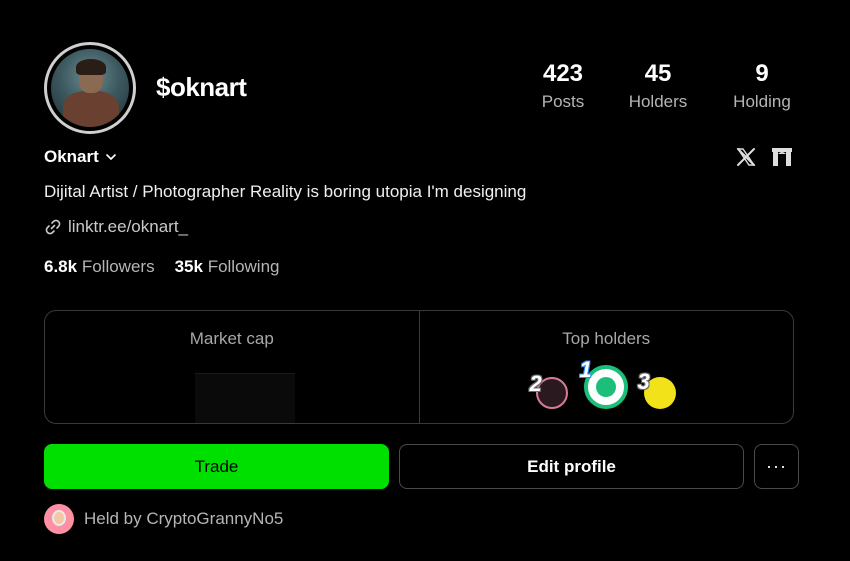 Image resolution: width=850 pixels, height=561 pixels. Describe the element at coordinates (563, 73) in the screenshot. I see `stat-posts-value: 423` at that location.